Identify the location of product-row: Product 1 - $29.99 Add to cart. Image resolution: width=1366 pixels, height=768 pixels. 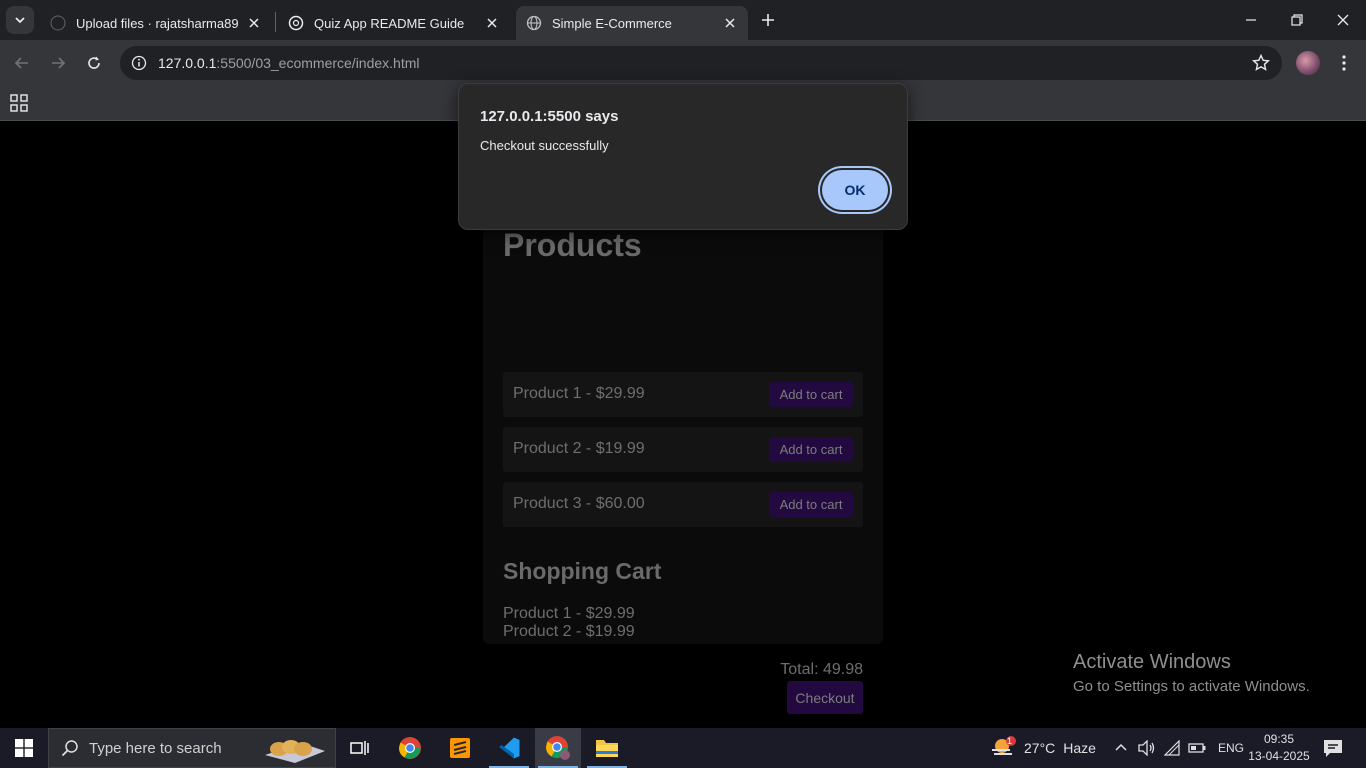
(683, 394).